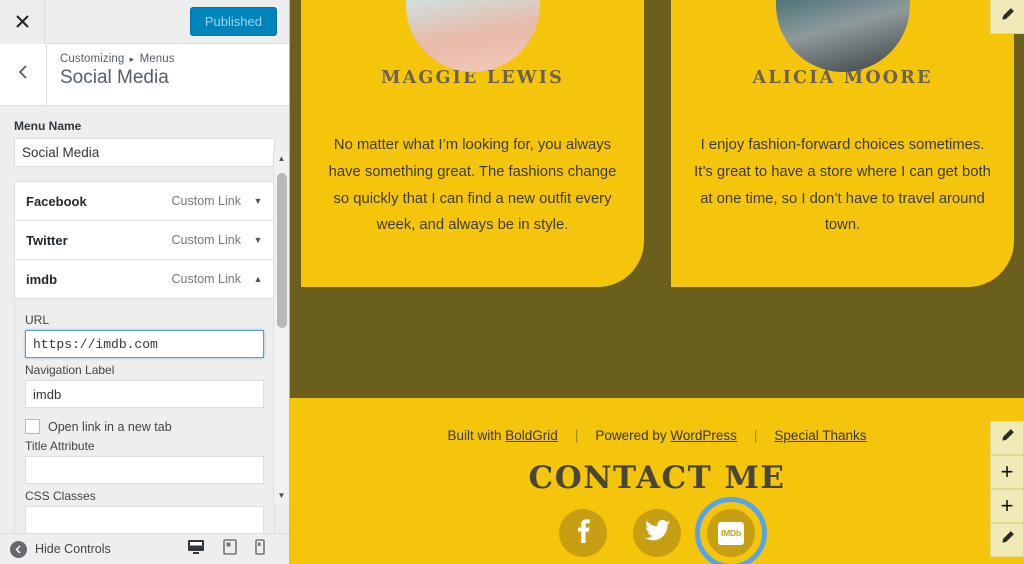 This screenshot has height=564, width=1024. What do you see at coordinates (144, 201) in the screenshot?
I see `menu-item-facebook: Facebook Custom Link ▼` at bounding box center [144, 201].